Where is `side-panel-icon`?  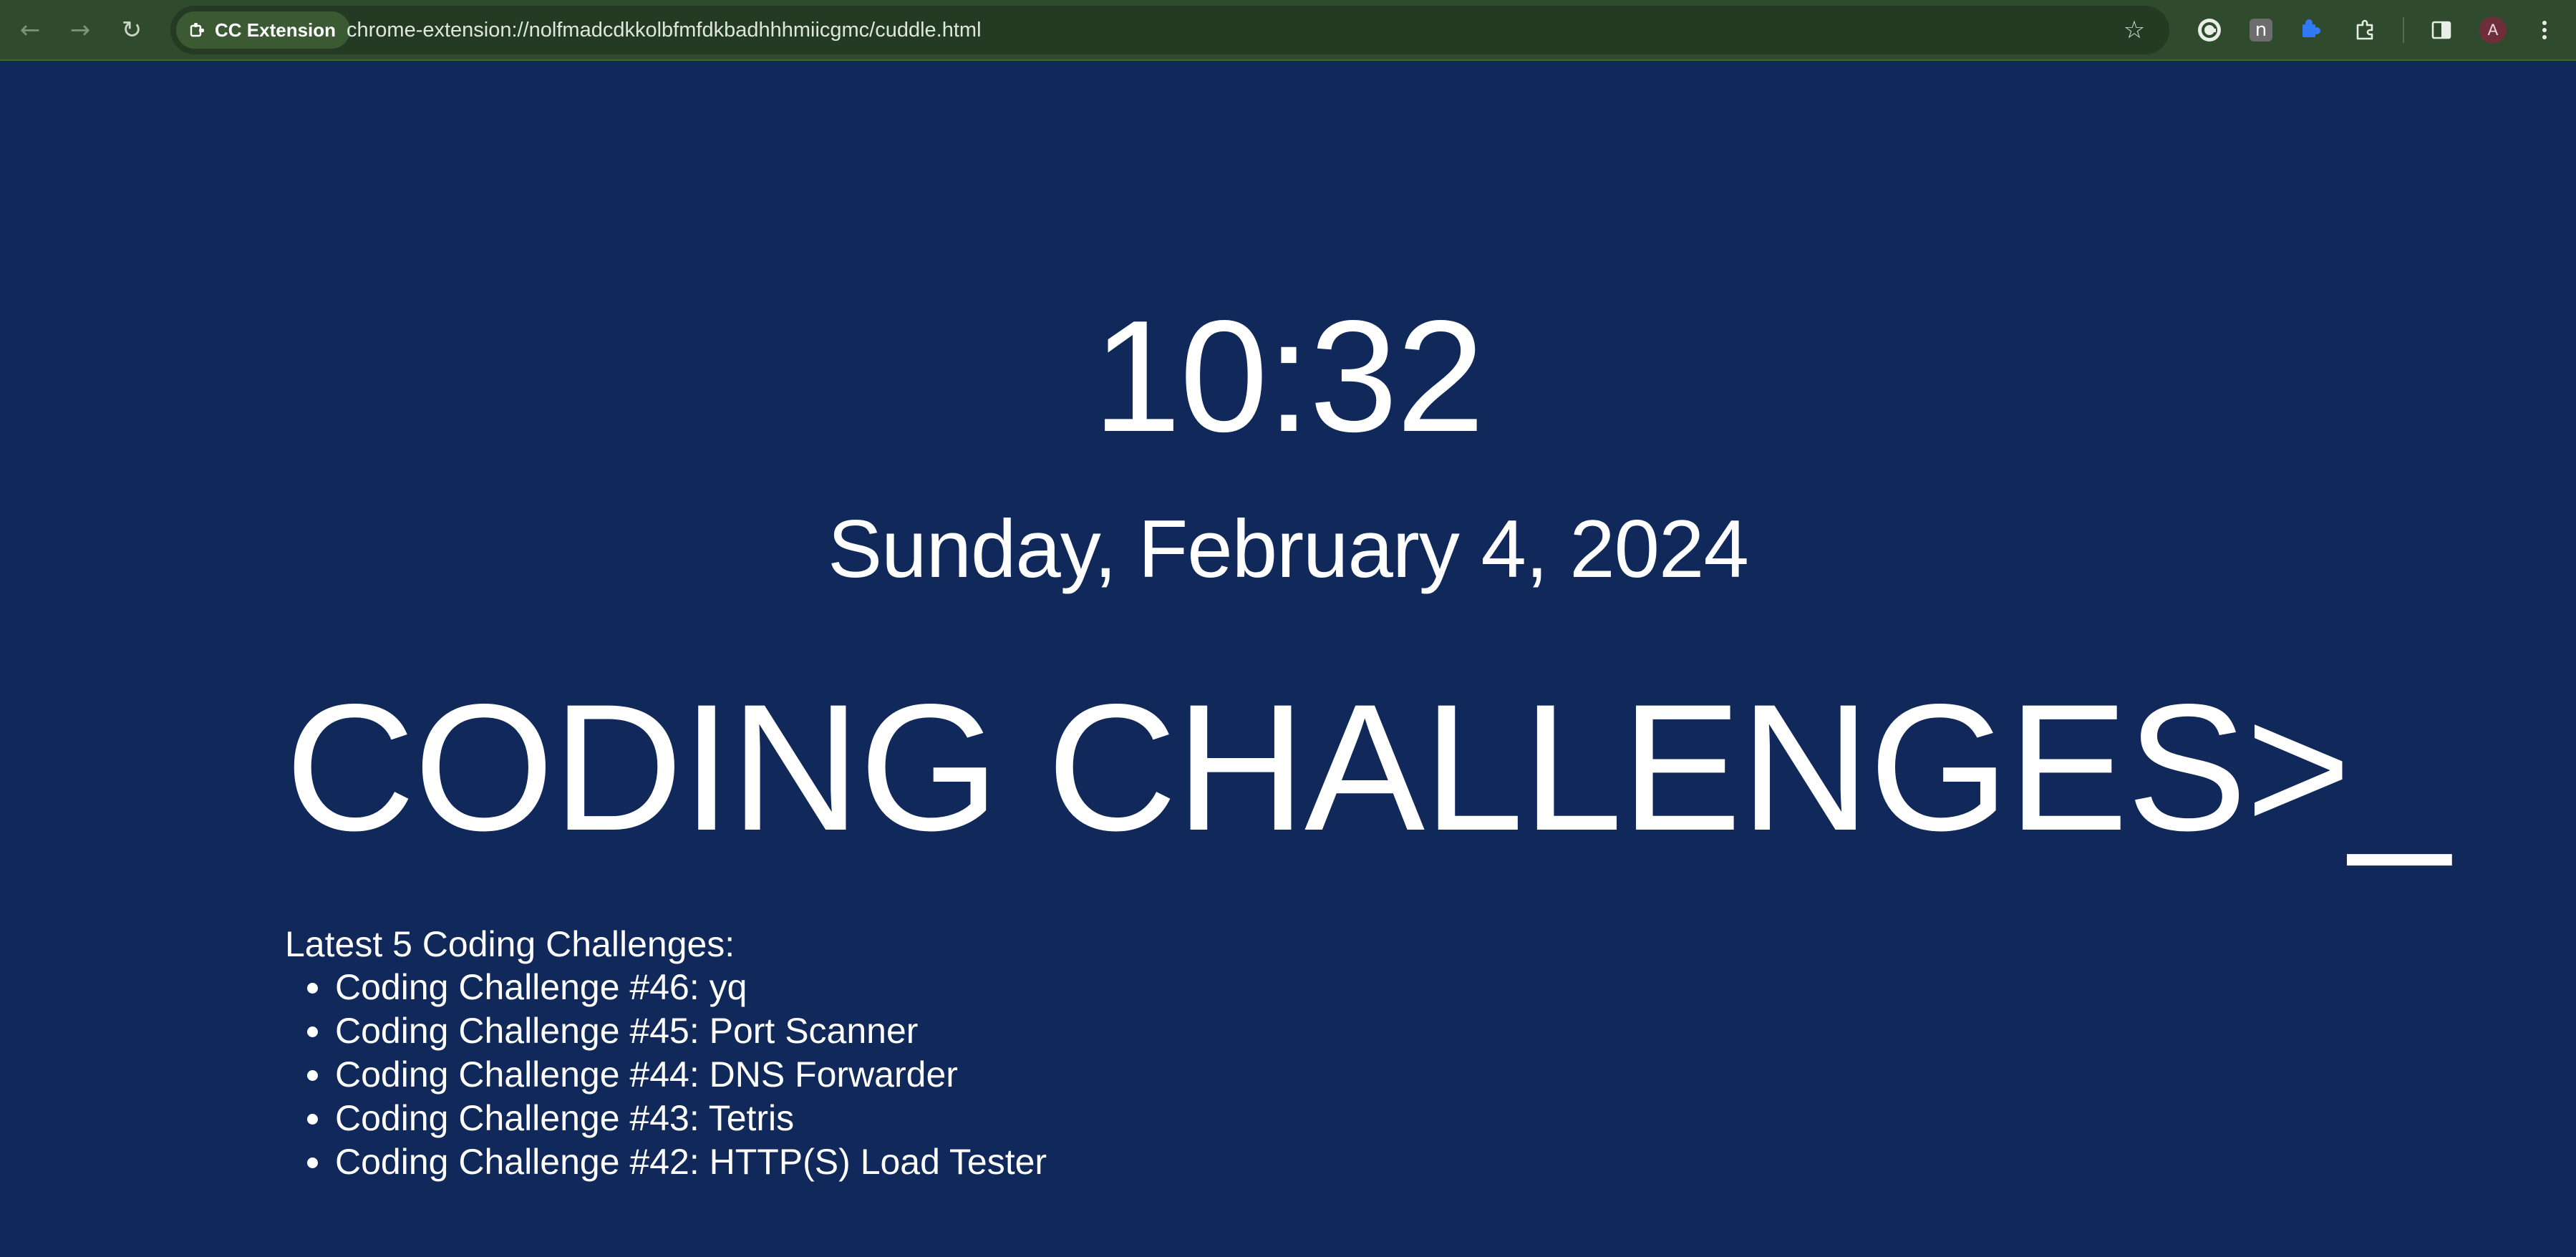
side-panel-icon is located at coordinates (2441, 30).